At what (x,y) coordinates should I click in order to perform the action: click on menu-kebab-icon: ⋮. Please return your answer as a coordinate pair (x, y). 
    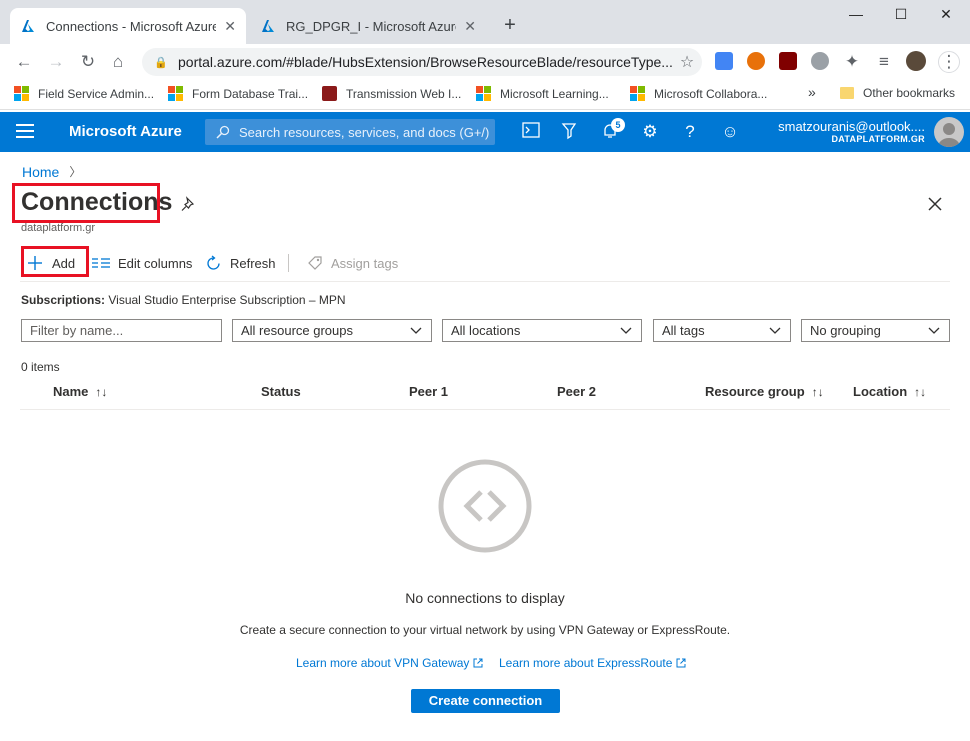
    Looking at the image, I should click on (949, 62).